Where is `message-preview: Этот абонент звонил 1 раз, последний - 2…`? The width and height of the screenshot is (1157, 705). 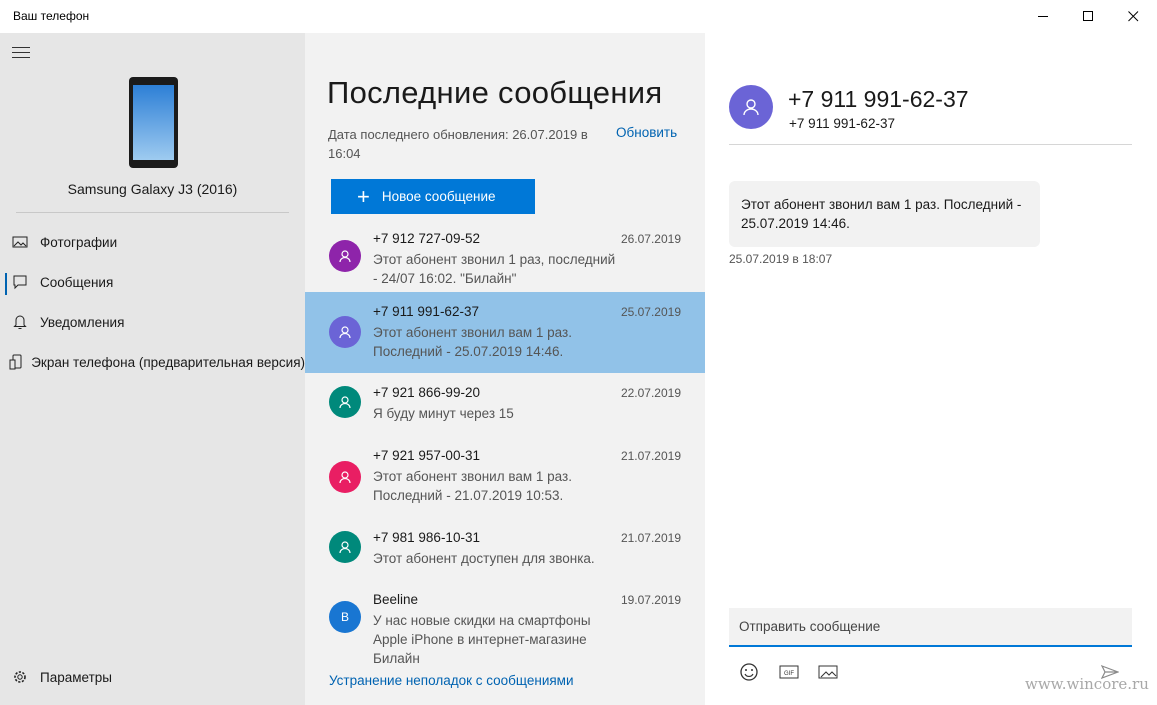
message-preview: Этот абонент звонил 1 раз, последний - 2… is located at coordinates (494, 269).